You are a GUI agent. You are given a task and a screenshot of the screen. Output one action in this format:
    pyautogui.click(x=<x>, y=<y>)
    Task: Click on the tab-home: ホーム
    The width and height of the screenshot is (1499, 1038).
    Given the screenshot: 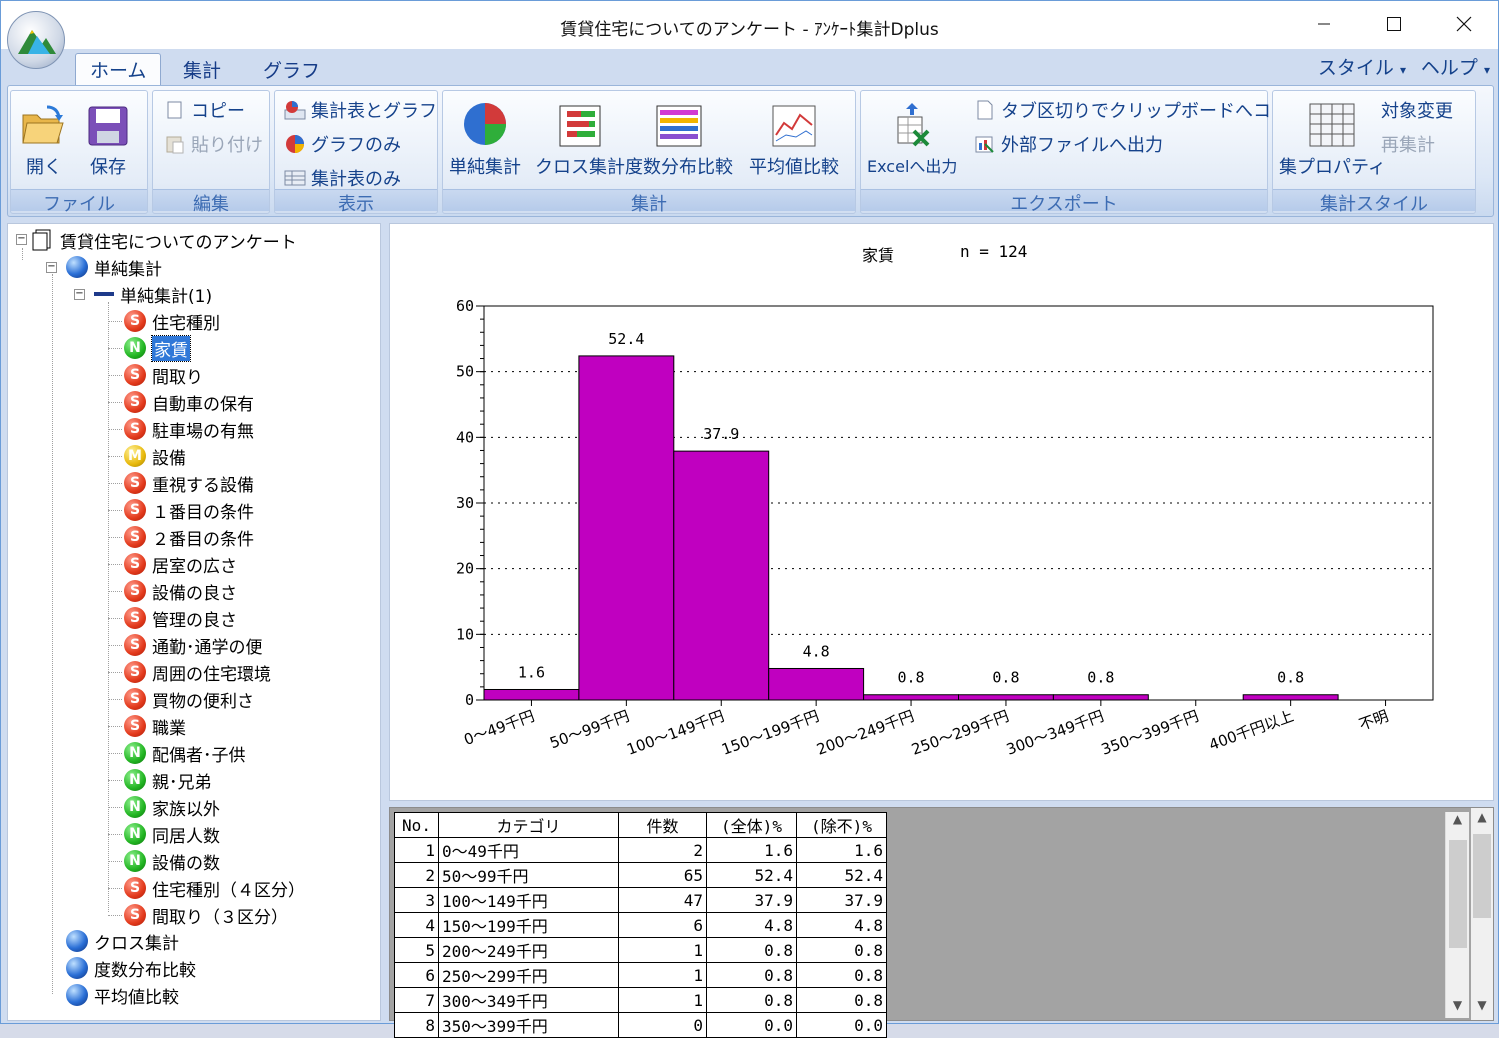 What is the action you would take?
    pyautogui.click(x=118, y=69)
    